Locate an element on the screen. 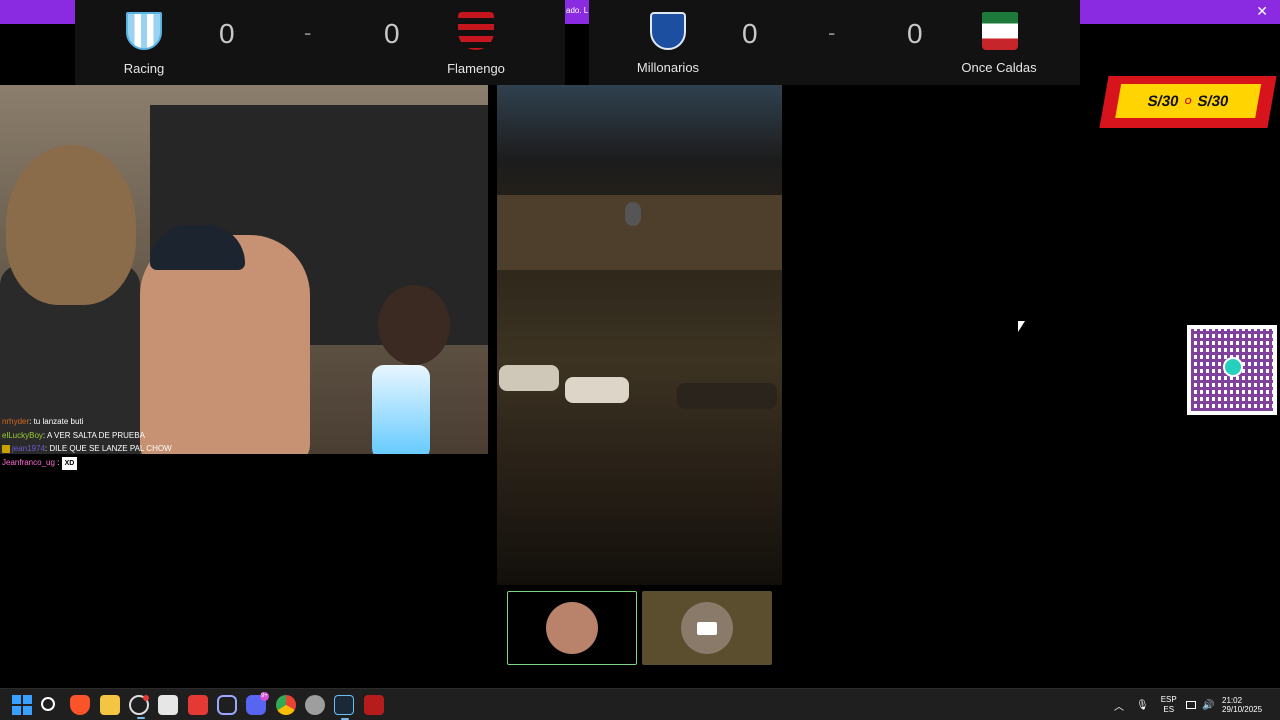  promo-amount-left: S/30 is located at coordinates (1163, 101).